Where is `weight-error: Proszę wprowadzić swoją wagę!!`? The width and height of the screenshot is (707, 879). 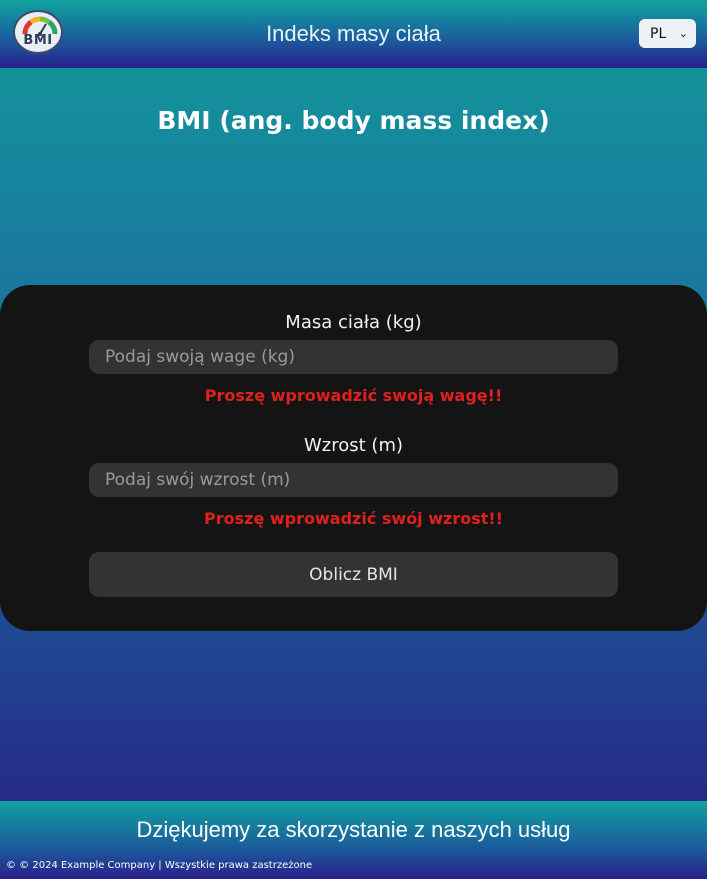 weight-error: Proszę wprowadzić swoją wagę!! is located at coordinates (353, 395).